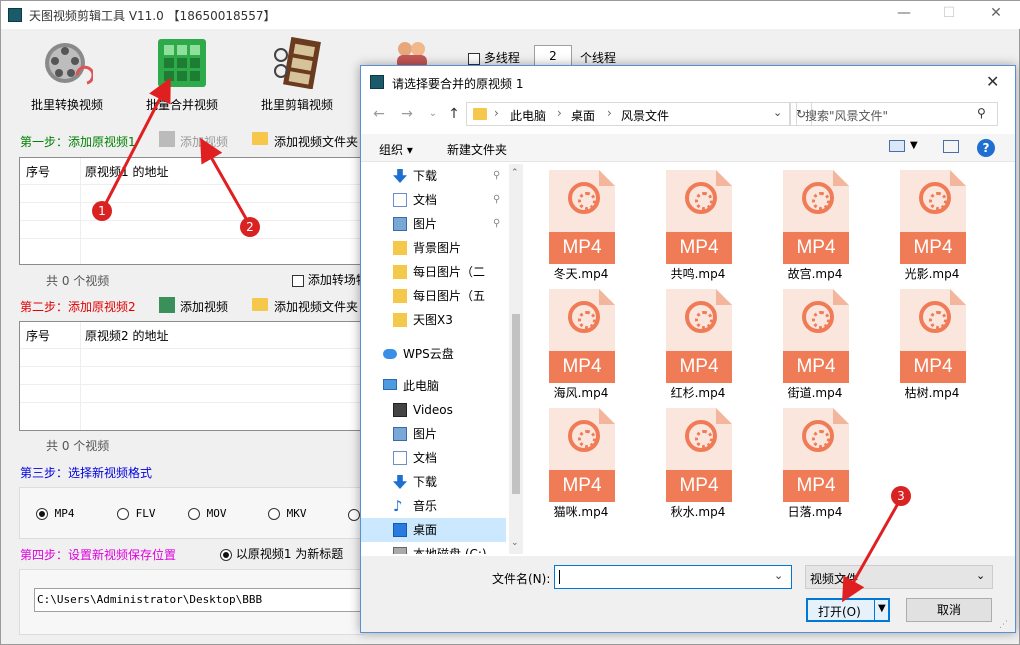 Image resolution: width=1020 pixels, height=645 pixels. I want to click on annotation-marker-3: 3, so click(901, 496).